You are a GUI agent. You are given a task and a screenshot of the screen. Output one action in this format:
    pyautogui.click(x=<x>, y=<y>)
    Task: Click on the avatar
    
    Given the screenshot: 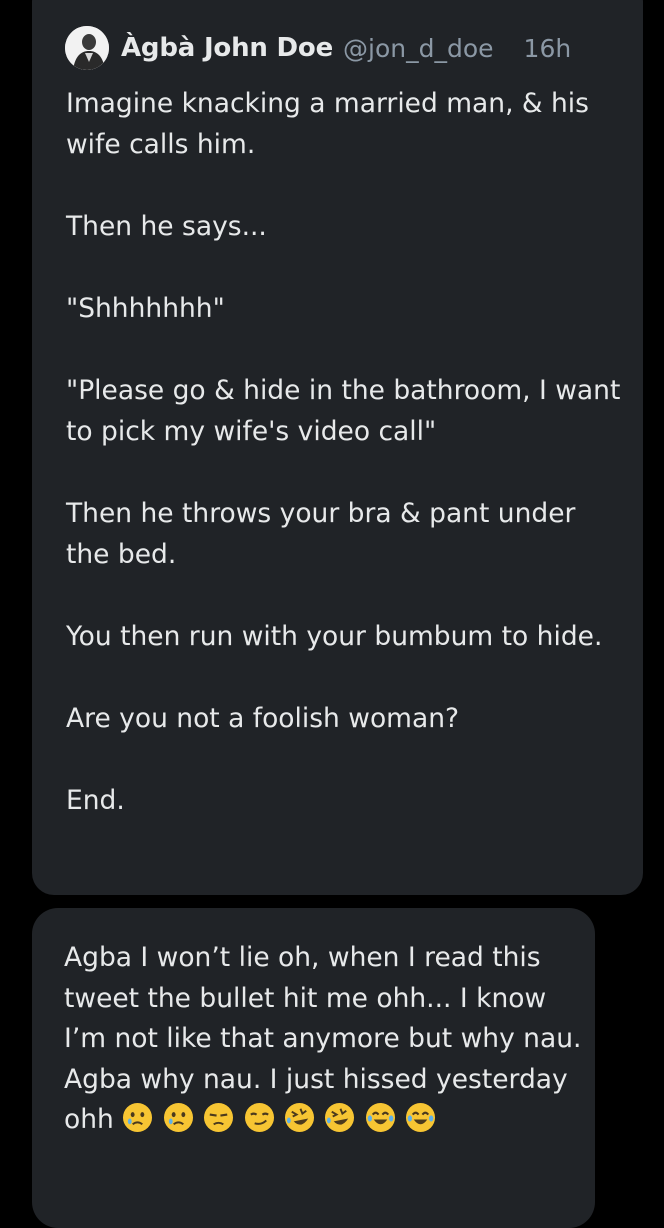 What is the action you would take?
    pyautogui.click(x=87, y=48)
    